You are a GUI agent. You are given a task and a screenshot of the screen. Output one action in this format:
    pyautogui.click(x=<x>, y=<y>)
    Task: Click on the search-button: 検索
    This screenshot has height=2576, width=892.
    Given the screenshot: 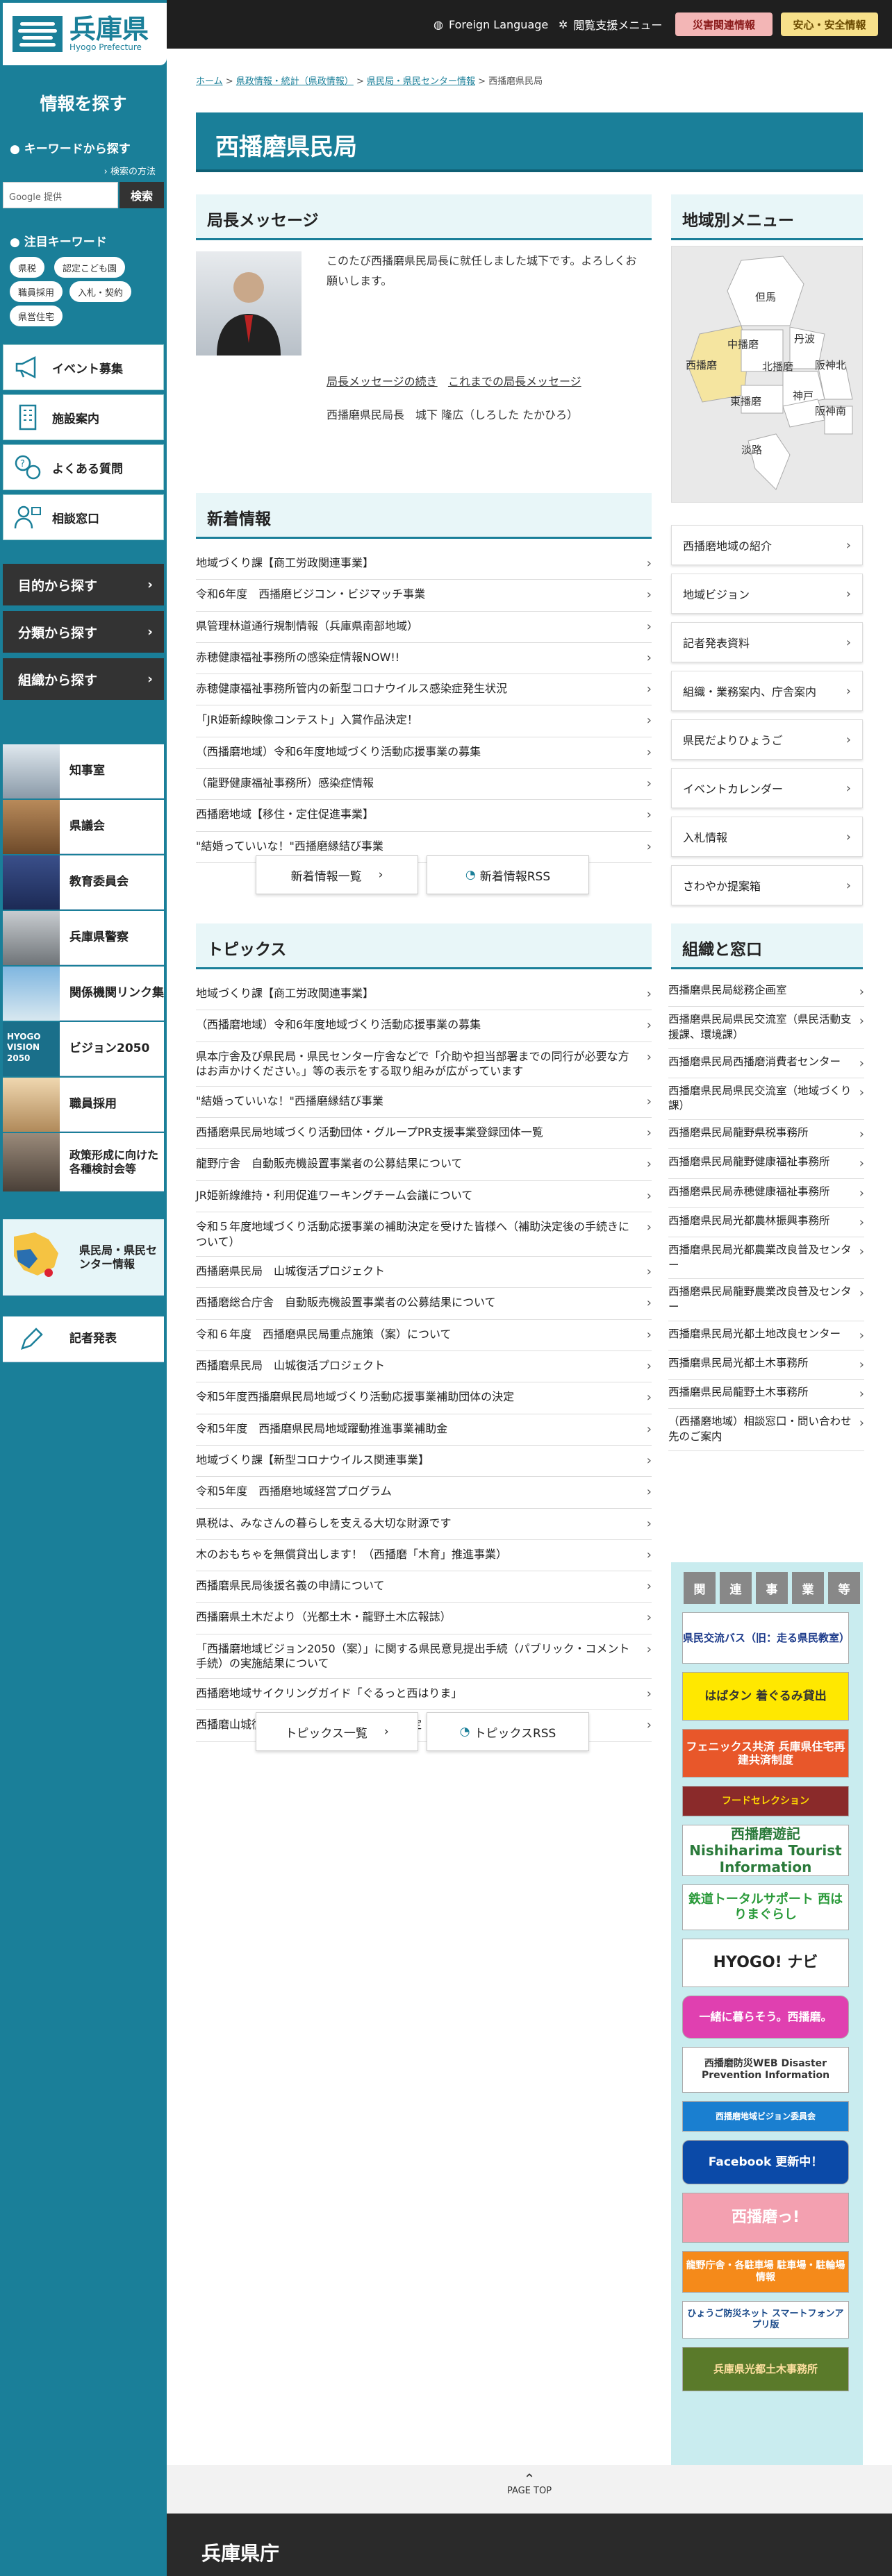 What is the action you would take?
    pyautogui.click(x=141, y=195)
    